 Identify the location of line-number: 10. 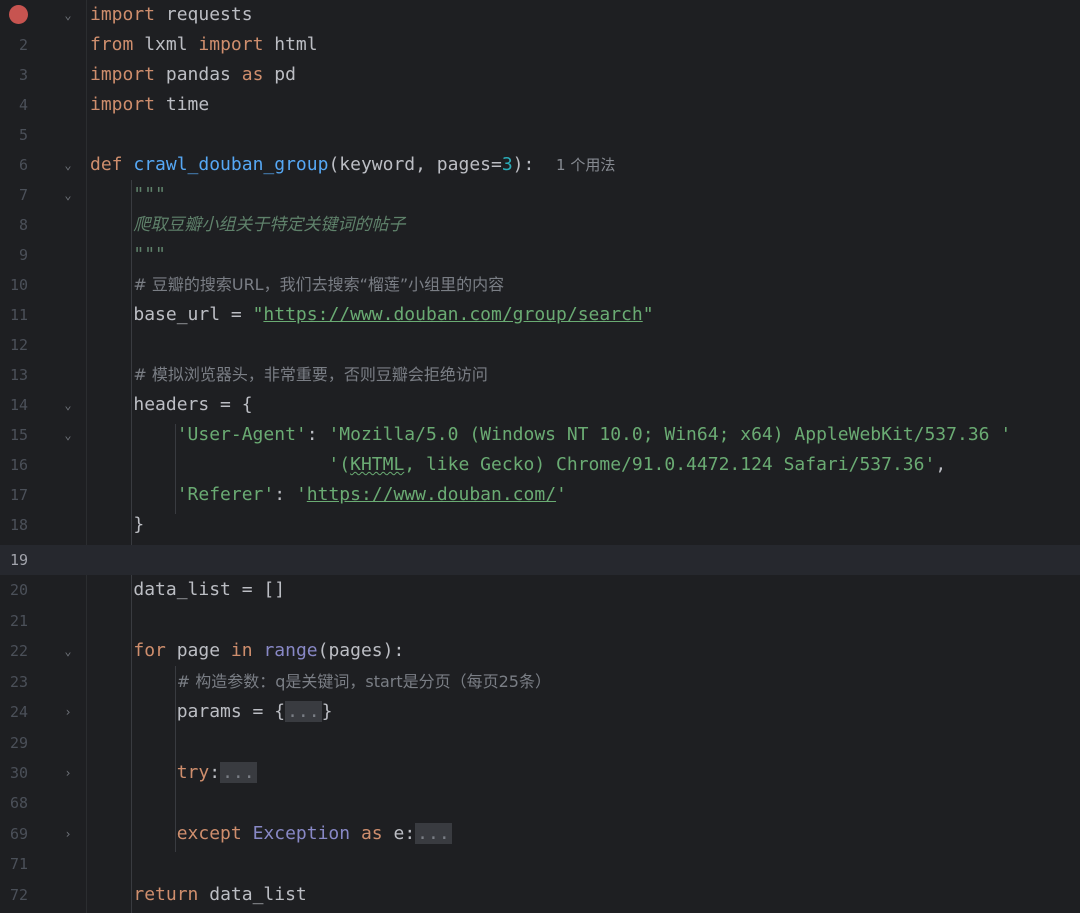
(18, 285).